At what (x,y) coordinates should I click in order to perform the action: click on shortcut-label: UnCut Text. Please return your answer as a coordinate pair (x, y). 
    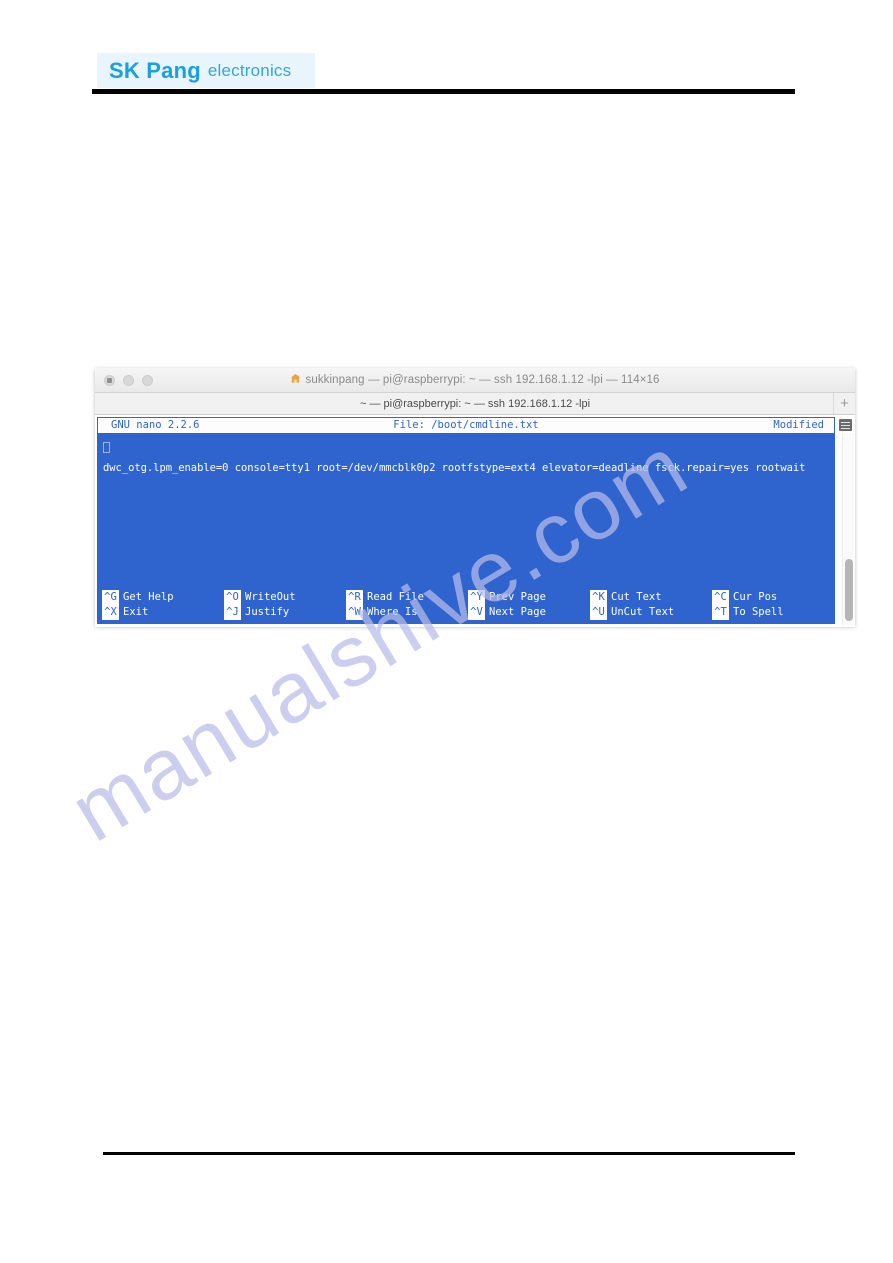
    Looking at the image, I should click on (643, 612).